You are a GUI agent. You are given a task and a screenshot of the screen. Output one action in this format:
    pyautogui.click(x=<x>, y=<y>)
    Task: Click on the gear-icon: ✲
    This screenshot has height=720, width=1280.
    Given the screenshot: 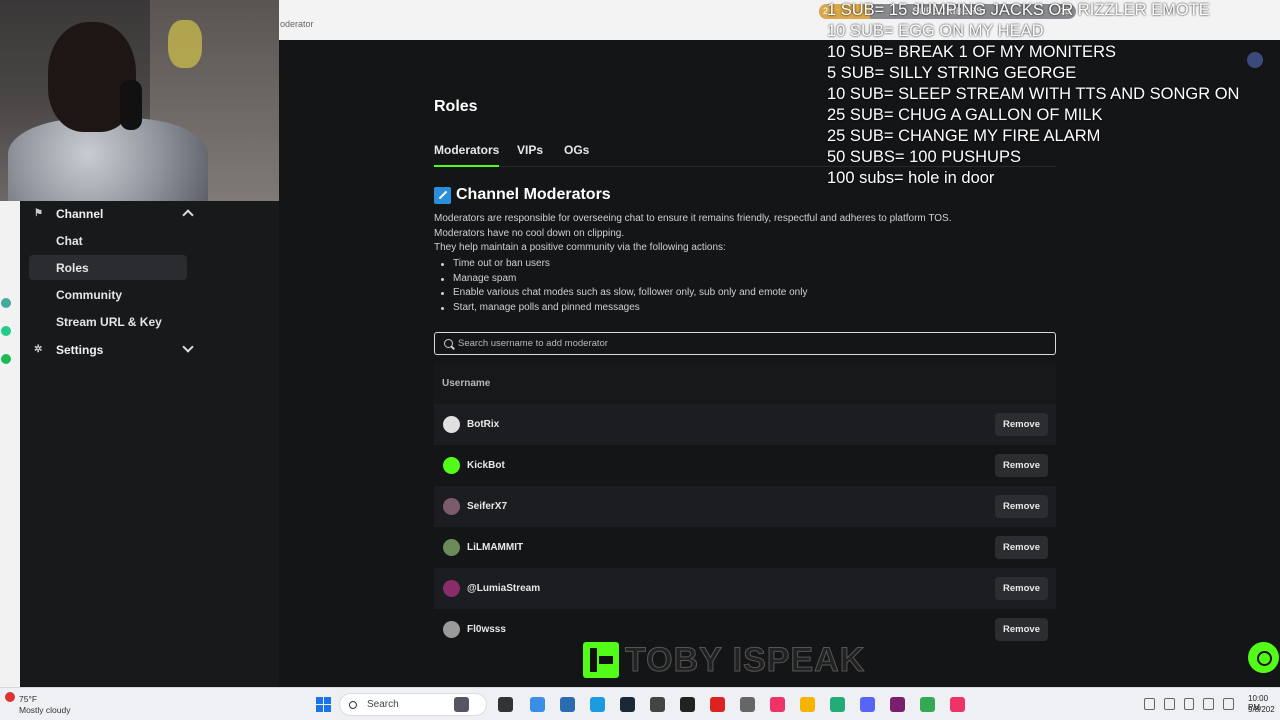 What is the action you would take?
    pyautogui.click(x=38, y=349)
    